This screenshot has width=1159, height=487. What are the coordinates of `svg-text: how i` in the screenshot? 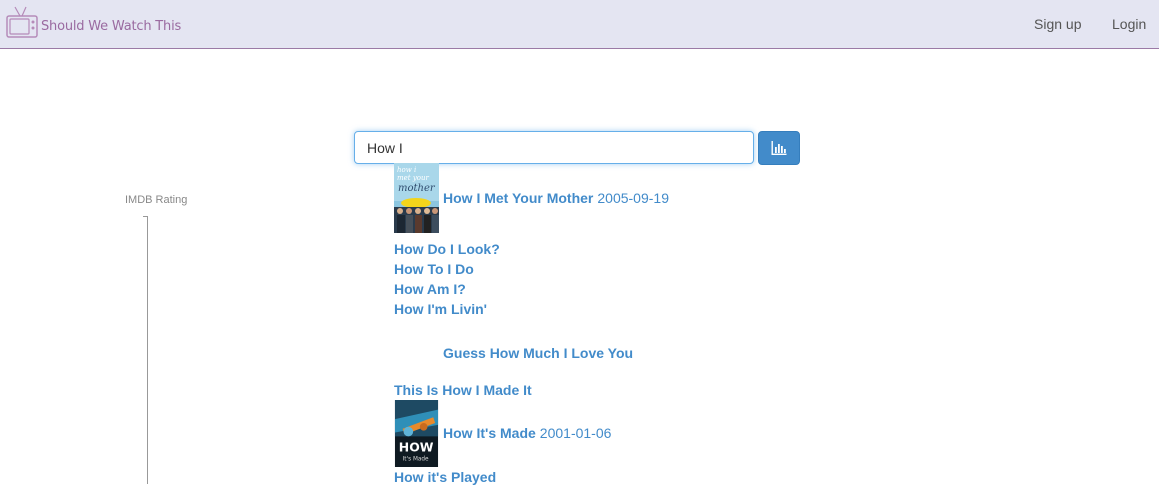 It's located at (406, 170).